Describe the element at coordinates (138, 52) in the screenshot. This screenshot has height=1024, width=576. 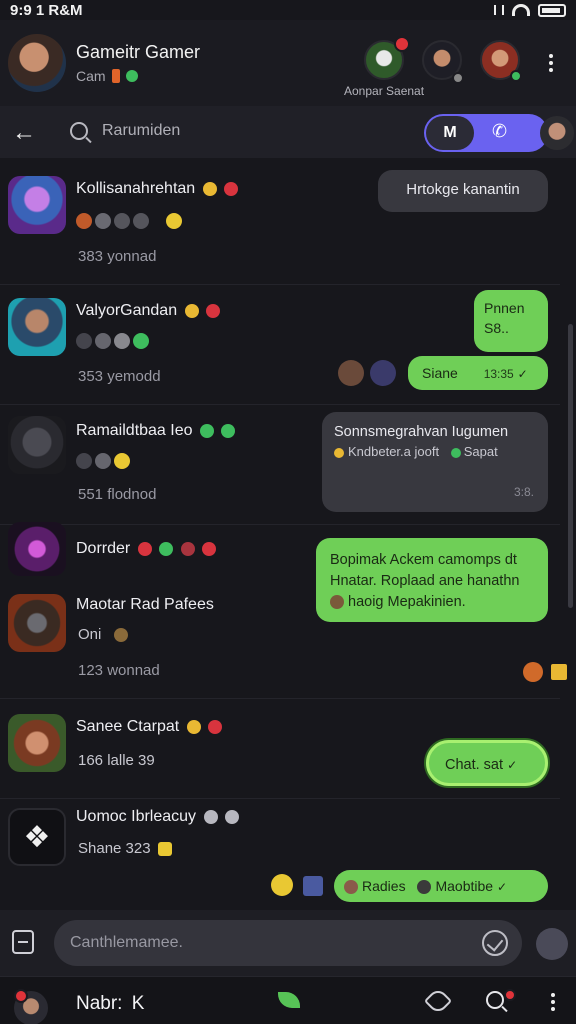
I see `group-title: Gameitr Gamer` at that location.